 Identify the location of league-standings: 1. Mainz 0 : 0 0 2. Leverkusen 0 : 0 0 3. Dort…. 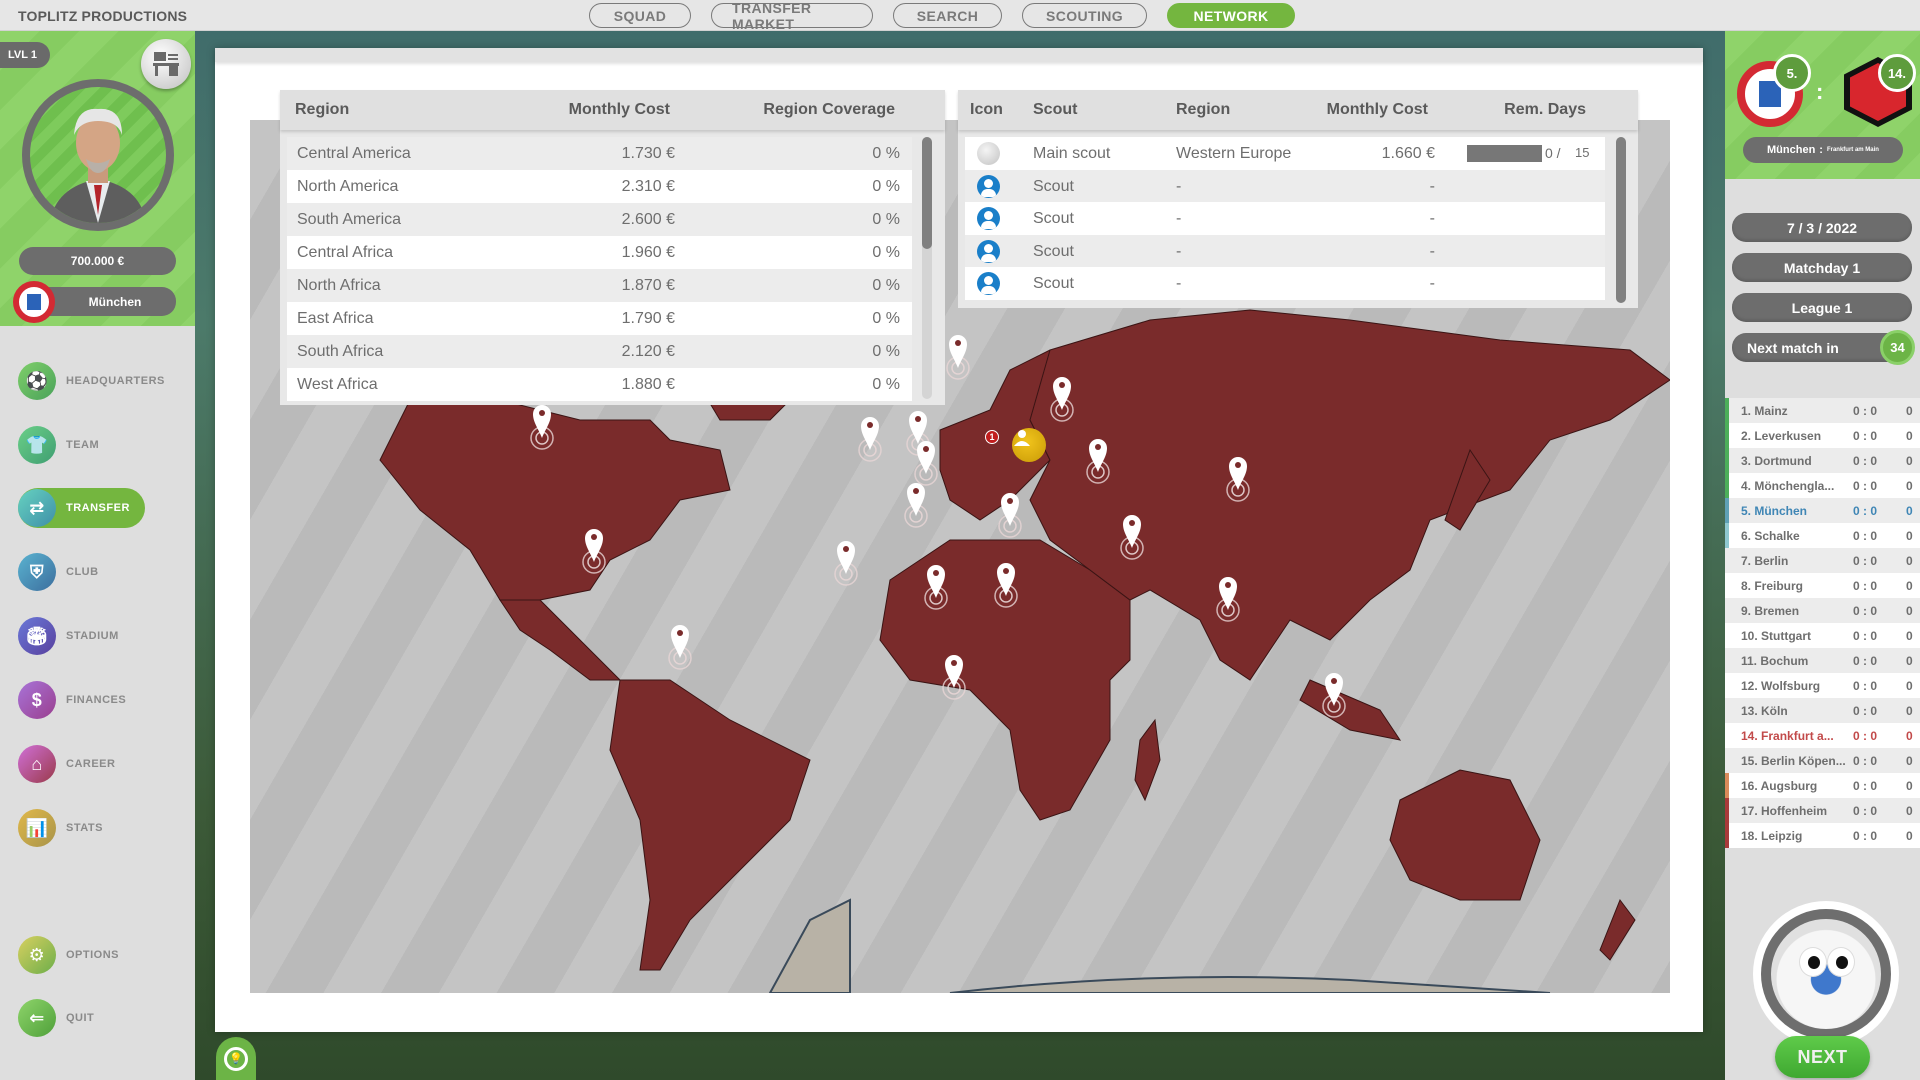
(1822, 623).